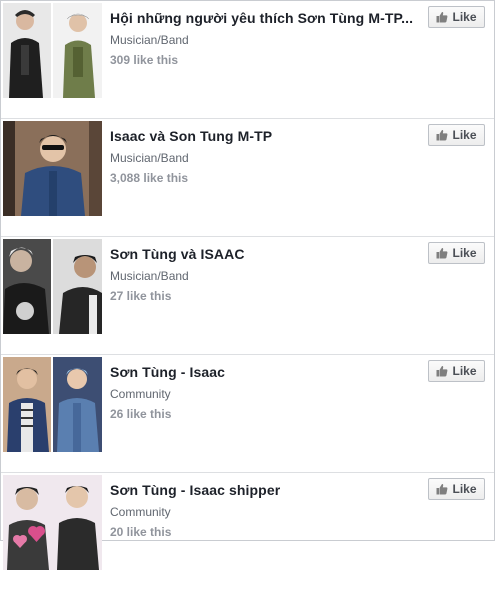 This screenshot has width=495, height=591. What do you see at coordinates (149, 178) in the screenshot?
I see `page-like-count: 3,088 like this` at bounding box center [149, 178].